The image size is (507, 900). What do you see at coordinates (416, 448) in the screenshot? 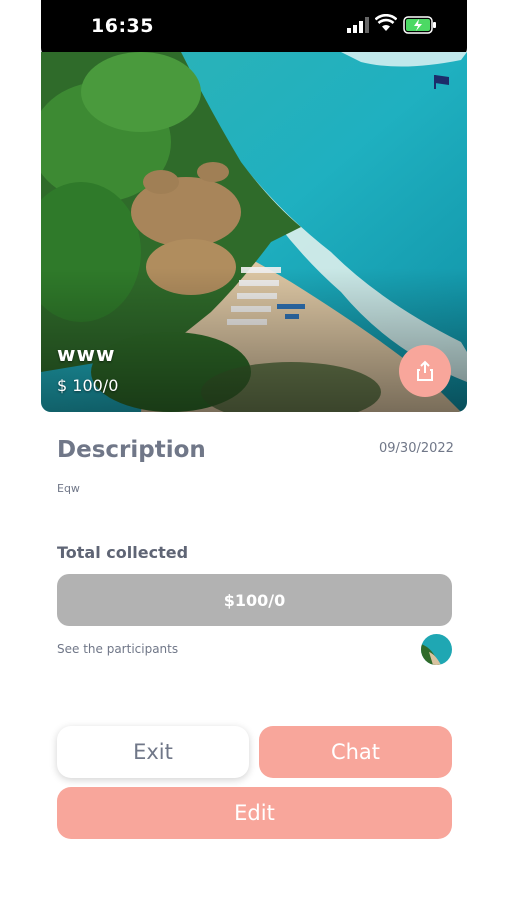
I see `event-date: 09/30/2022` at bounding box center [416, 448].